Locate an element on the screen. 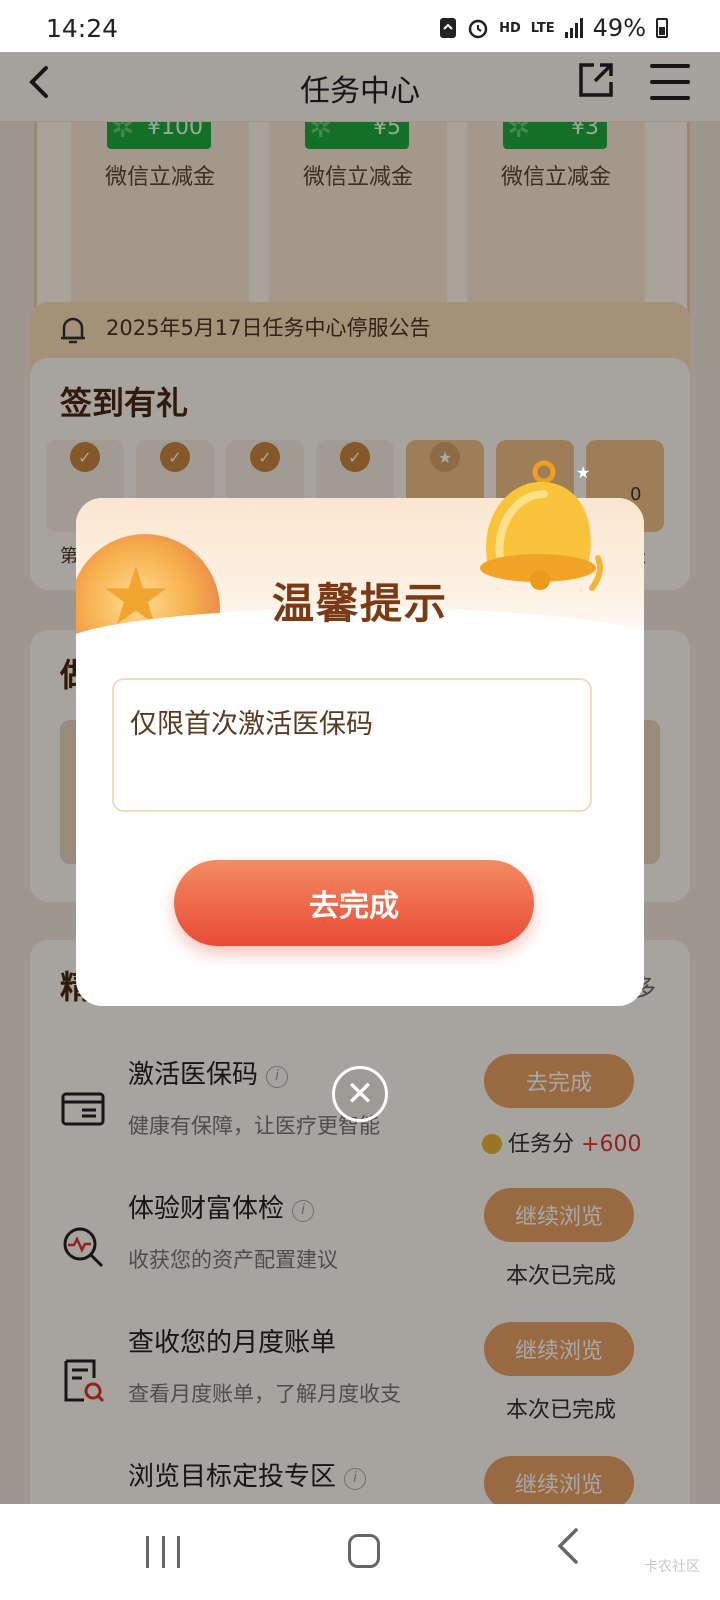  status-time: 14:24 is located at coordinates (82, 28).